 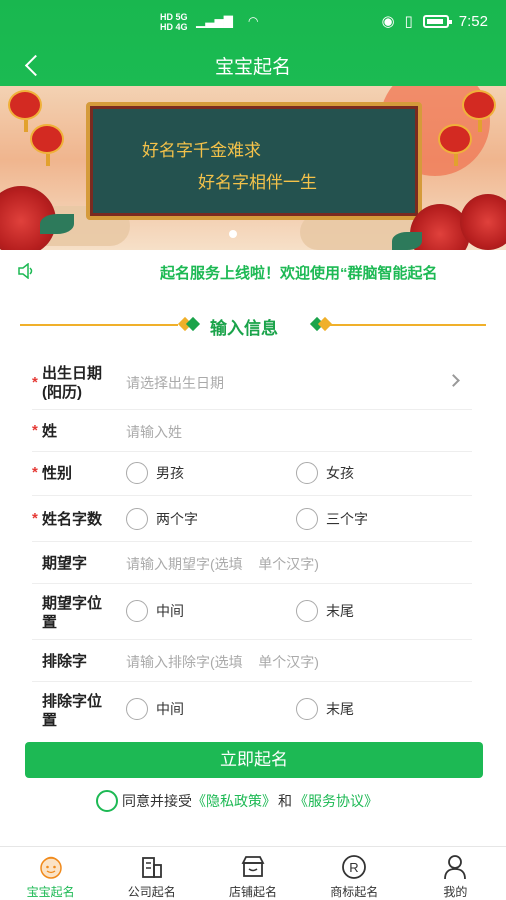 I want to click on exclude-char-input: 请输入排除字(选填 单个汉字), so click(x=222, y=662).